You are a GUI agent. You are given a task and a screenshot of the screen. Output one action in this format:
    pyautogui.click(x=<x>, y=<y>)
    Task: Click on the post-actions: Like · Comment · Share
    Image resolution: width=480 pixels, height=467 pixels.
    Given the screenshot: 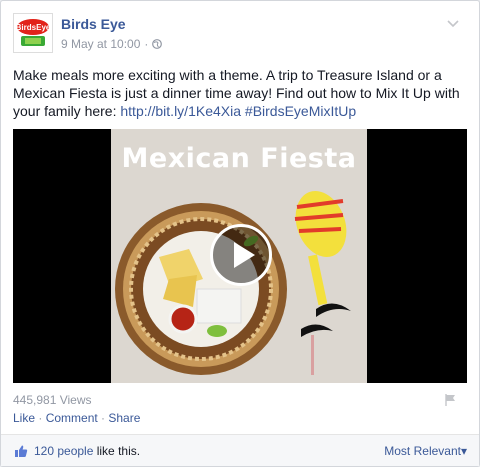 What is the action you would take?
    pyautogui.click(x=76, y=418)
    